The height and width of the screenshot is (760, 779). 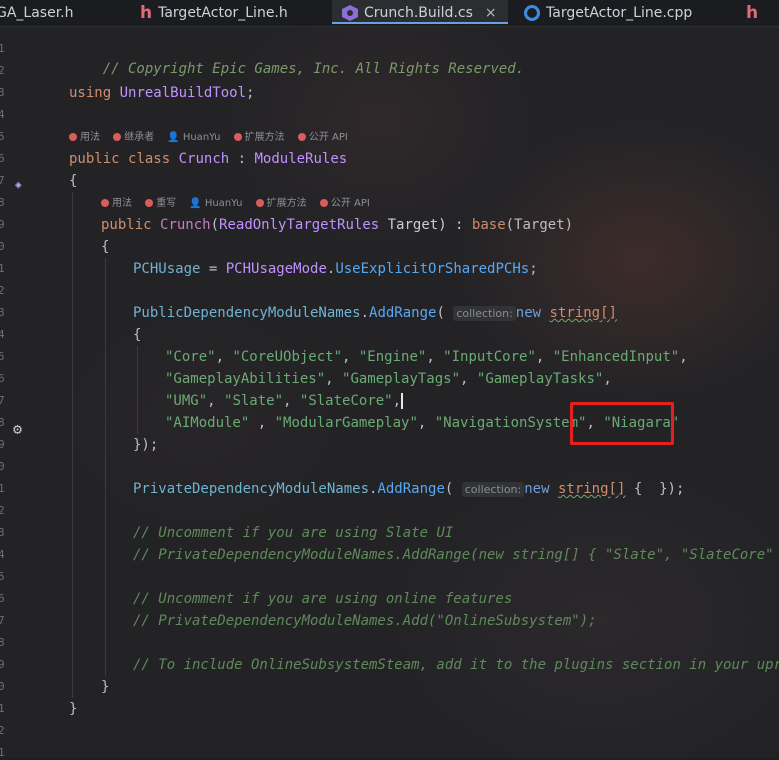 What do you see at coordinates (207, 423) in the screenshot?
I see `string-literal: "AIModule"` at bounding box center [207, 423].